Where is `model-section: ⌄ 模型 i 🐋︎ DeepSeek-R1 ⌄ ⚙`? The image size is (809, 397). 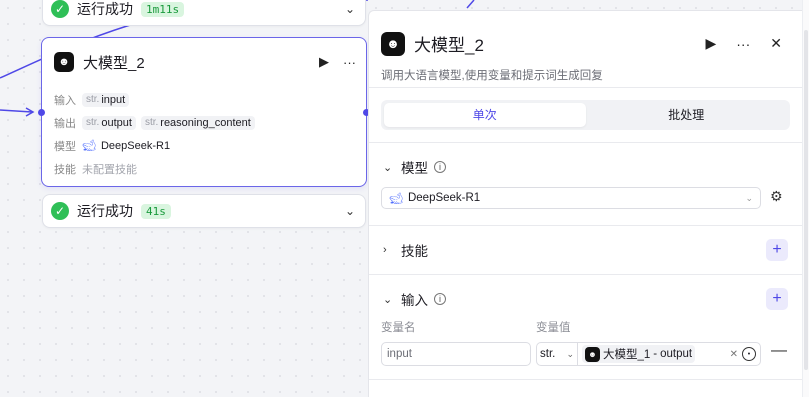
model-section: ⌄ 模型 i 🐋︎ DeepSeek-R1 ⌄ ⚙ is located at coordinates (585, 184).